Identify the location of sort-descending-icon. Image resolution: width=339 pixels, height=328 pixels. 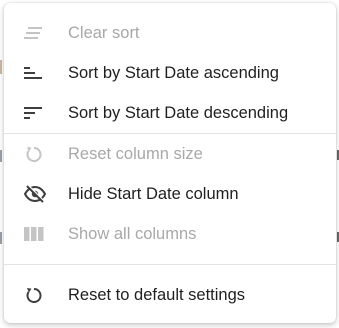
(36, 113).